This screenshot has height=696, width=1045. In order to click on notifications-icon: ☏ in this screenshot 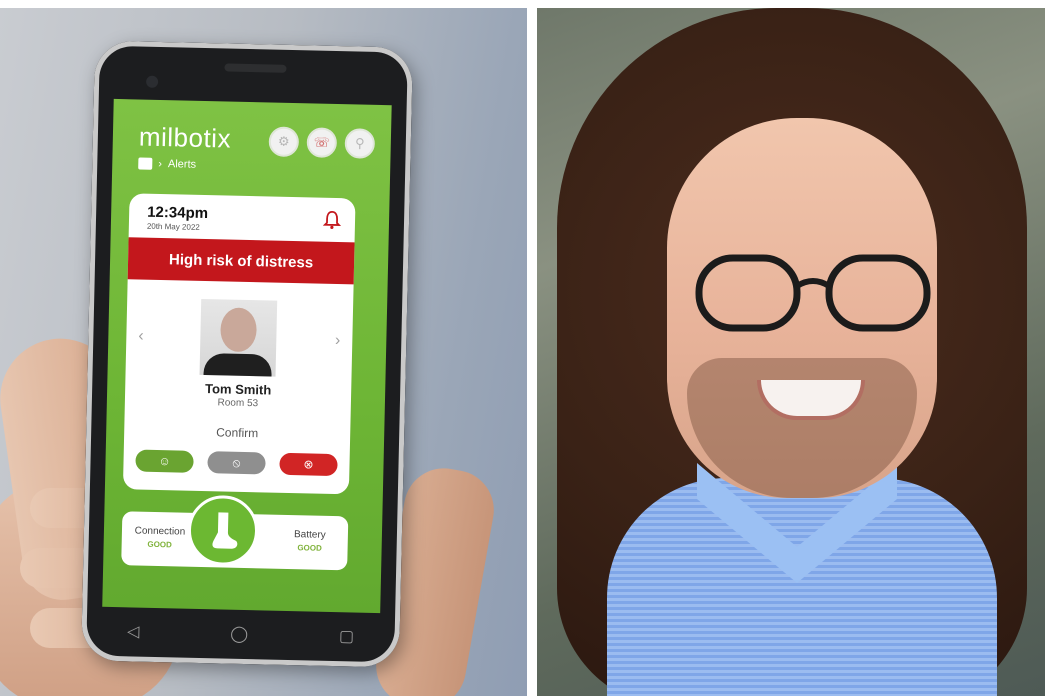, I will do `click(322, 142)`.